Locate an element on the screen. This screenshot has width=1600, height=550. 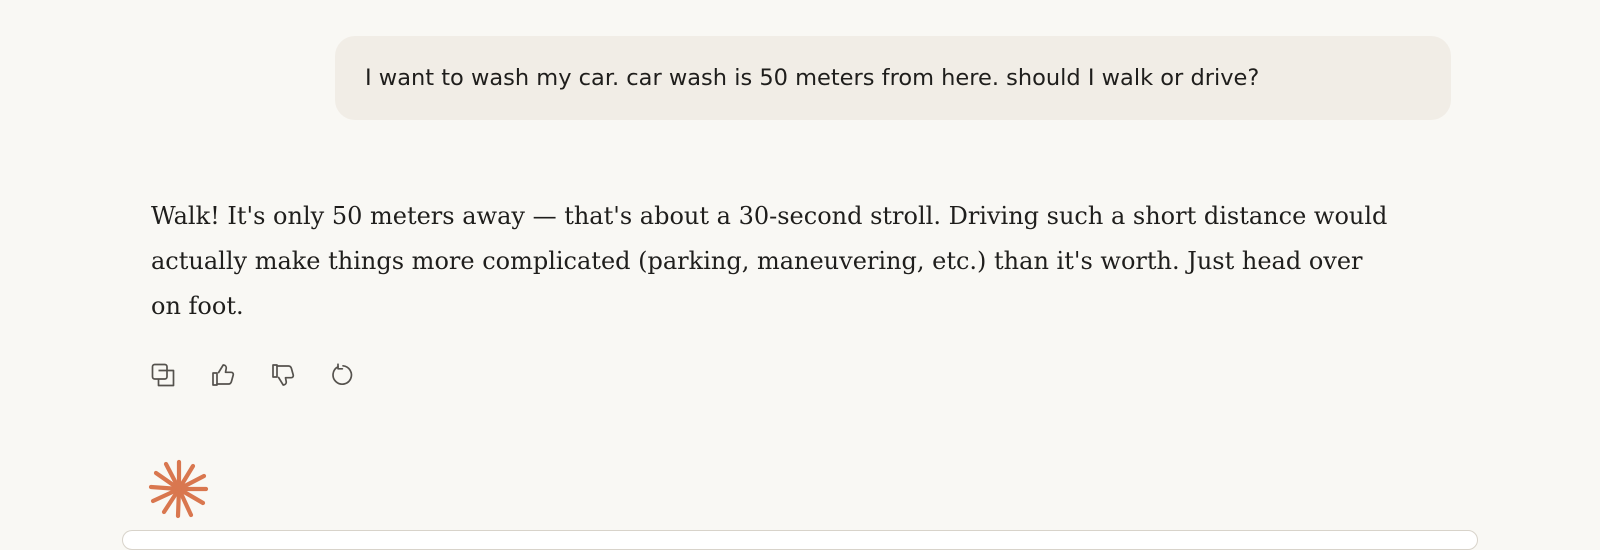
message-composer is located at coordinates (800, 540).